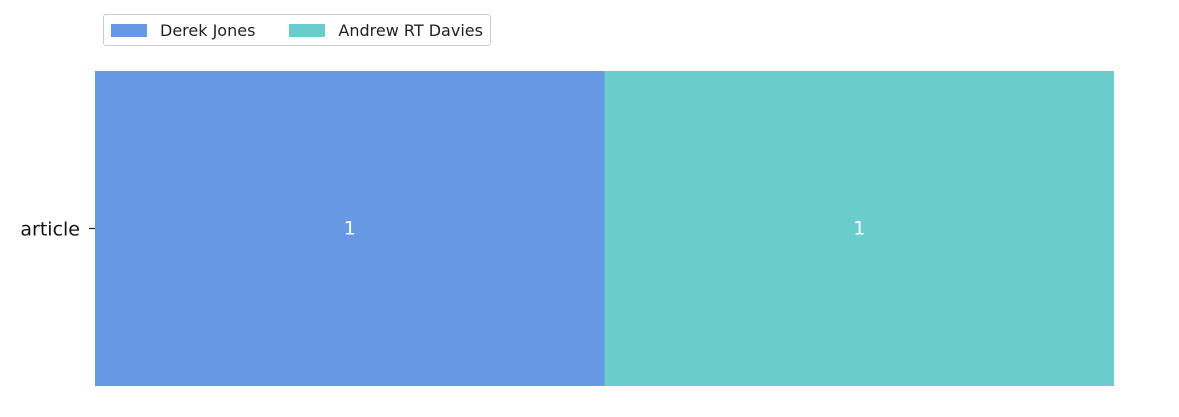 Image resolution: width=1179 pixels, height=417 pixels. Describe the element at coordinates (50, 230) in the screenshot. I see `y-tick-label-article: article` at that location.